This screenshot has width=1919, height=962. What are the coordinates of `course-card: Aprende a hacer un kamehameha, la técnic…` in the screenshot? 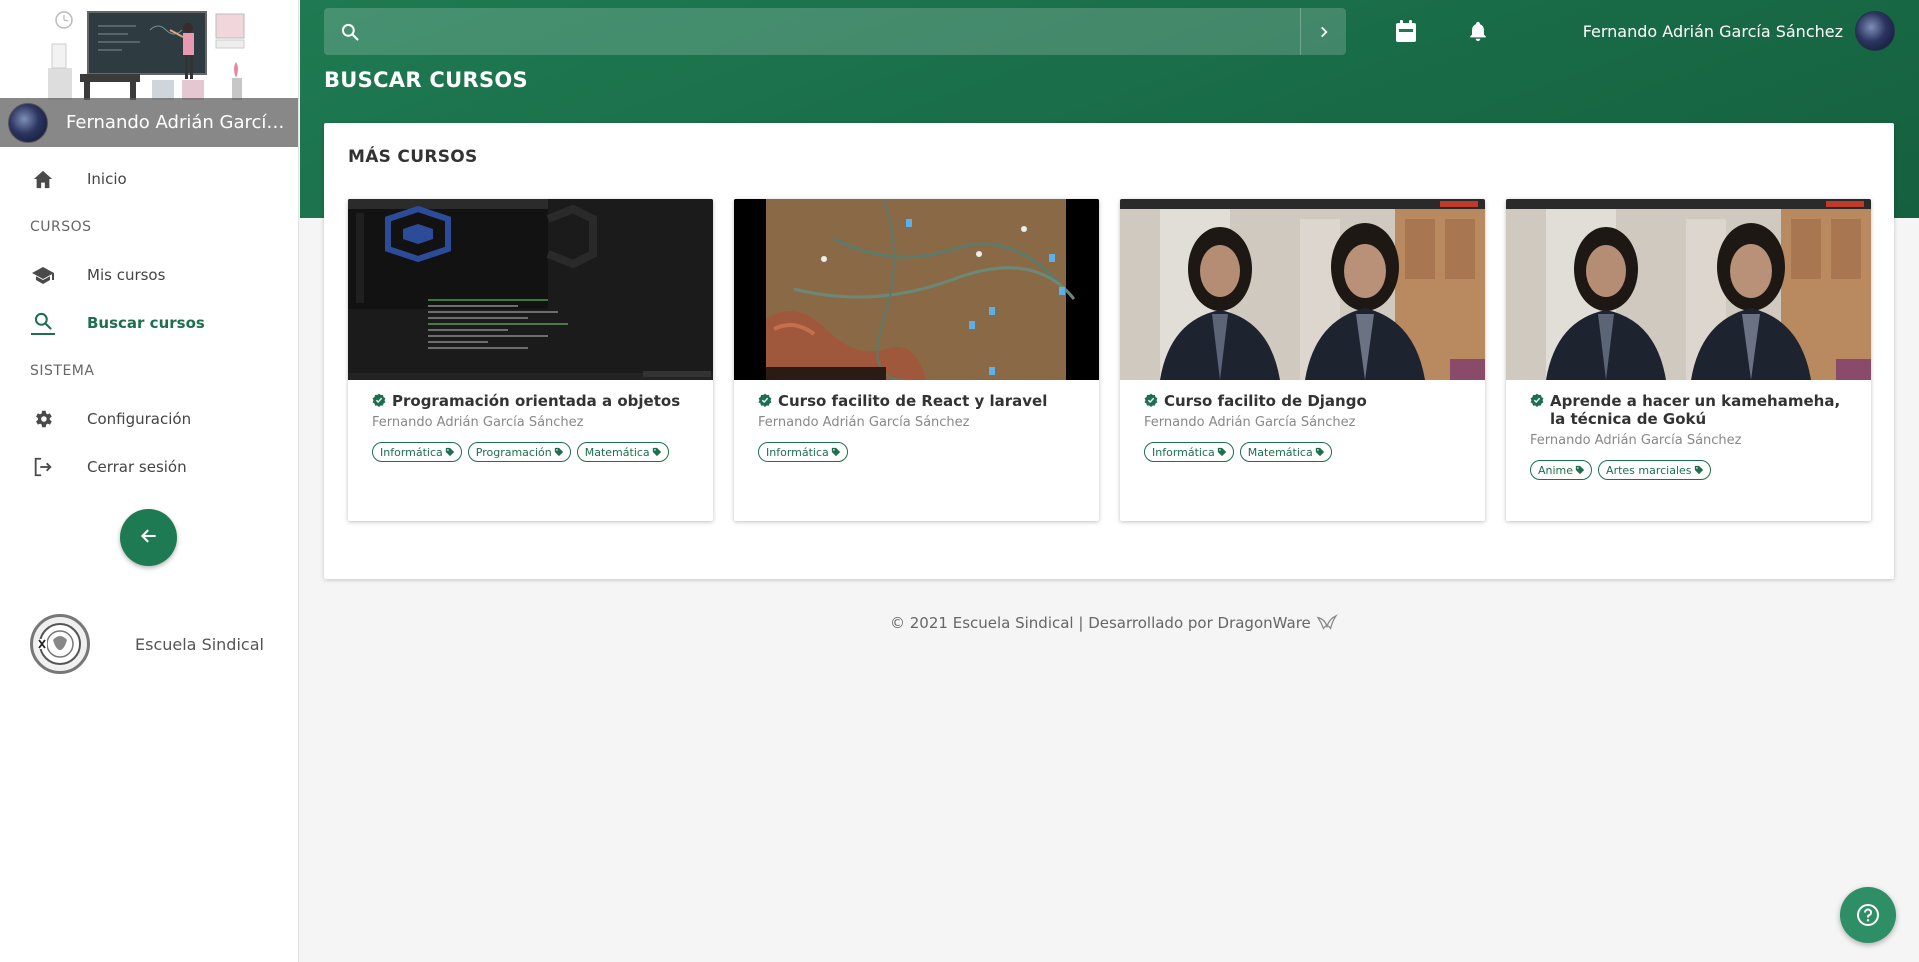 It's located at (1688, 360).